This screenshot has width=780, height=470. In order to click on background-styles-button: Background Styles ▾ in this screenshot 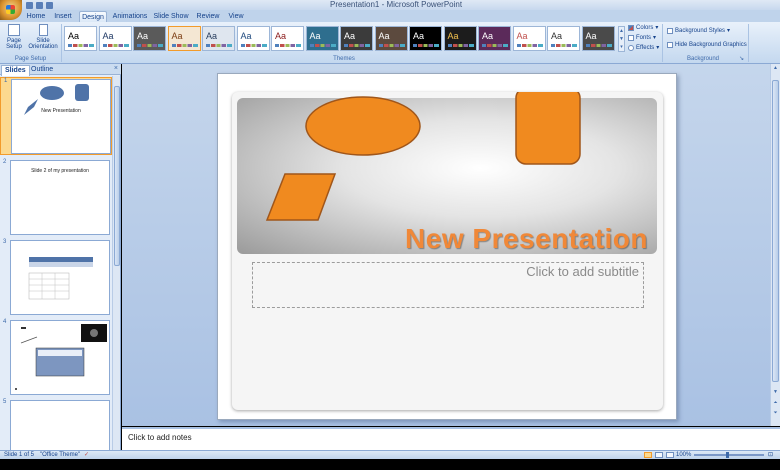, I will do `click(698, 31)`.